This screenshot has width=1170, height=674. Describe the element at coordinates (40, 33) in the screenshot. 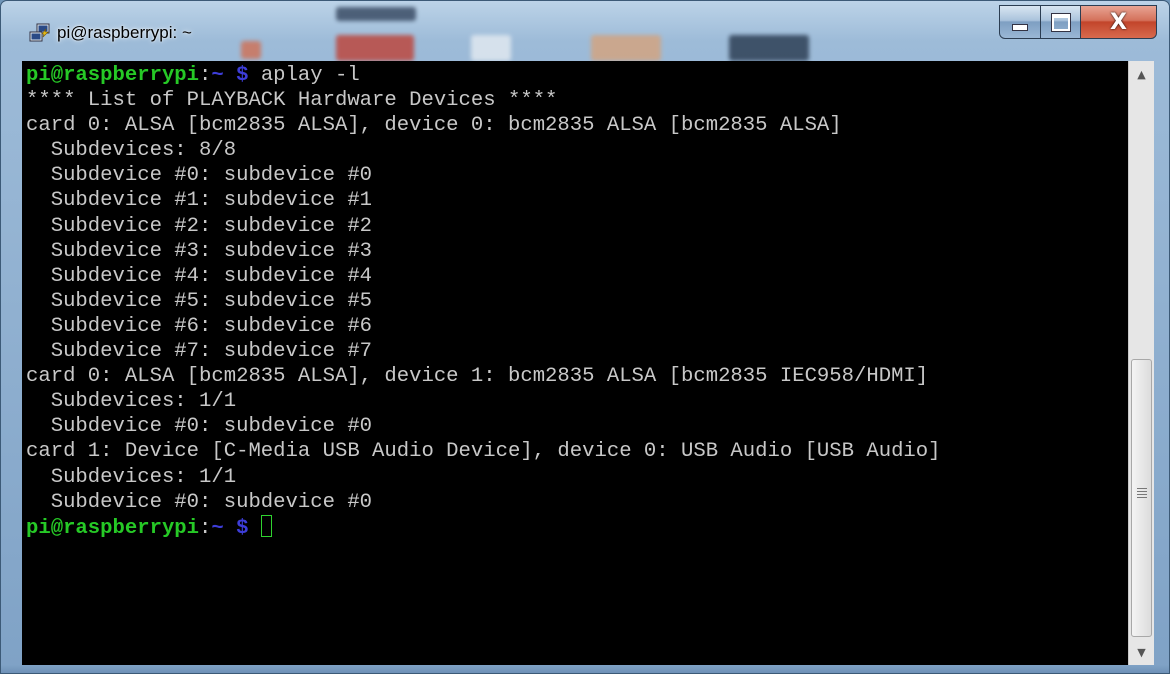

I see `putty-icon` at that location.